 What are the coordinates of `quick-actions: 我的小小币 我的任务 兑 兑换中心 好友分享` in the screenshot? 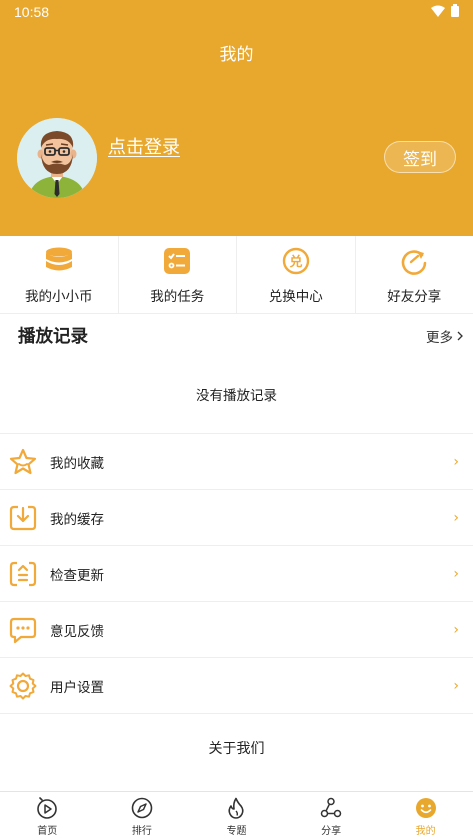 It's located at (236, 275).